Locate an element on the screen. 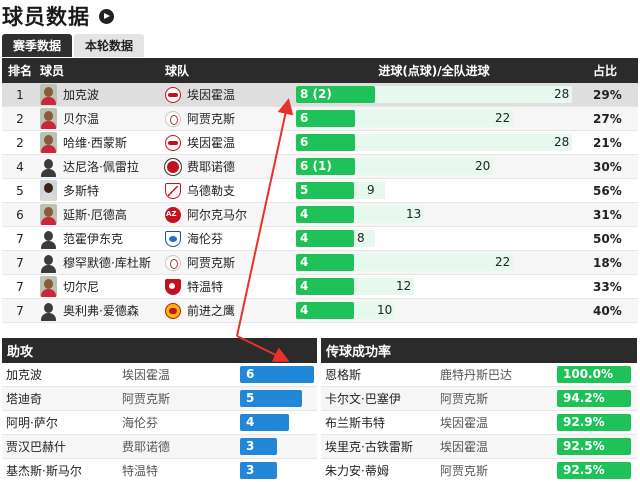  list-item: 贾汉巴赫什 费耶诺德 3 is located at coordinates (159, 447).